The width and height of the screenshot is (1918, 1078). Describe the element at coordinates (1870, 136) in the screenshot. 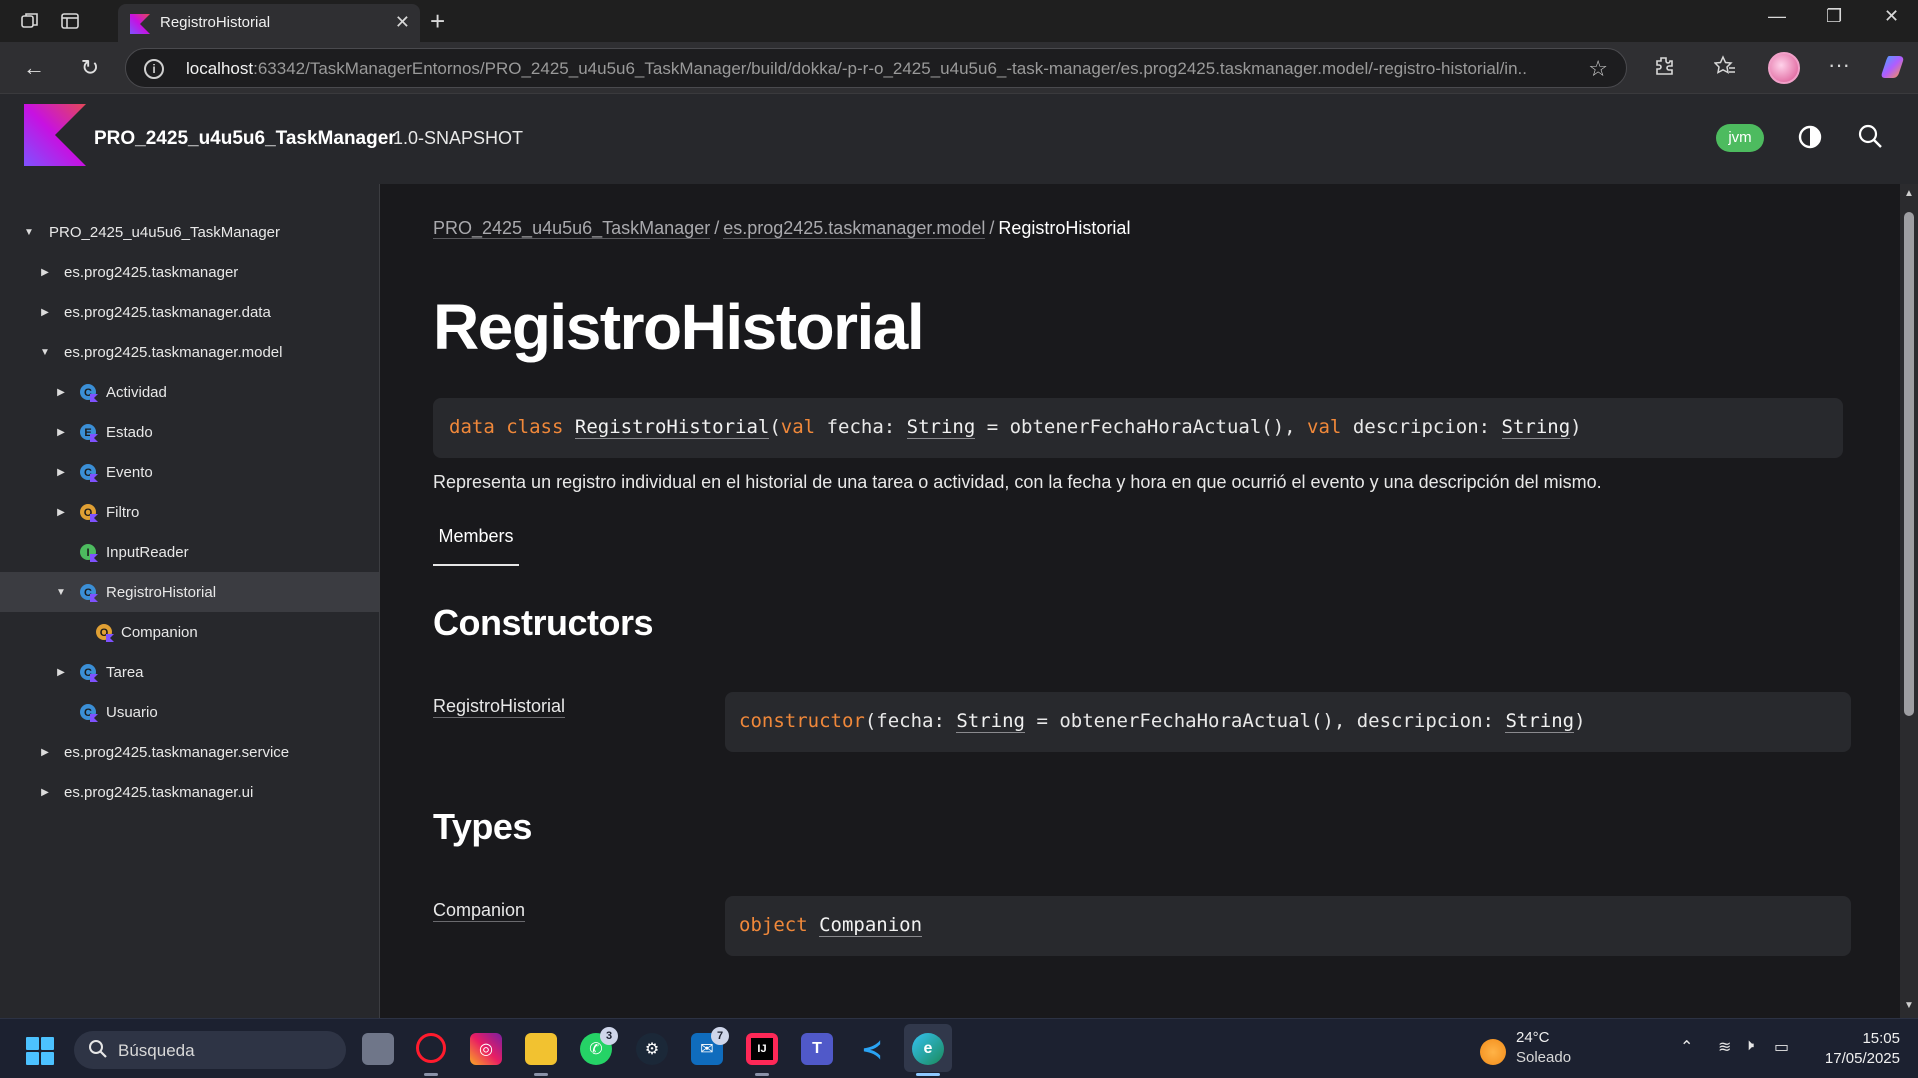

I see `search-icon` at that location.